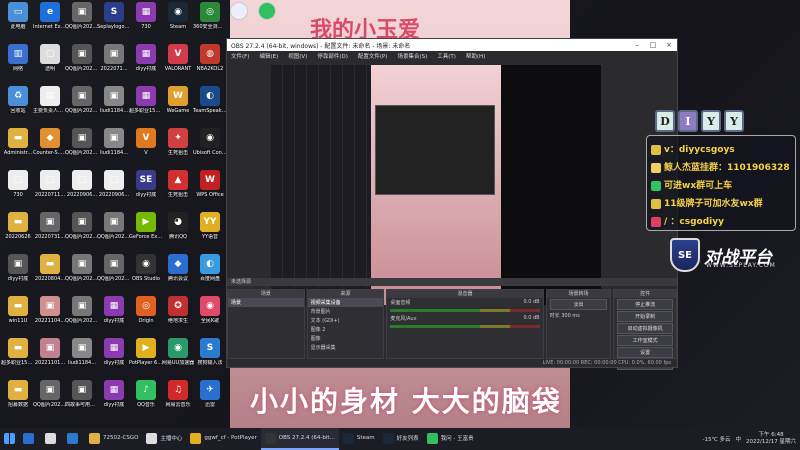 This screenshot has width=800, height=450. Describe the element at coordinates (669, 45) in the screenshot. I see `close-icon: ×` at that location.